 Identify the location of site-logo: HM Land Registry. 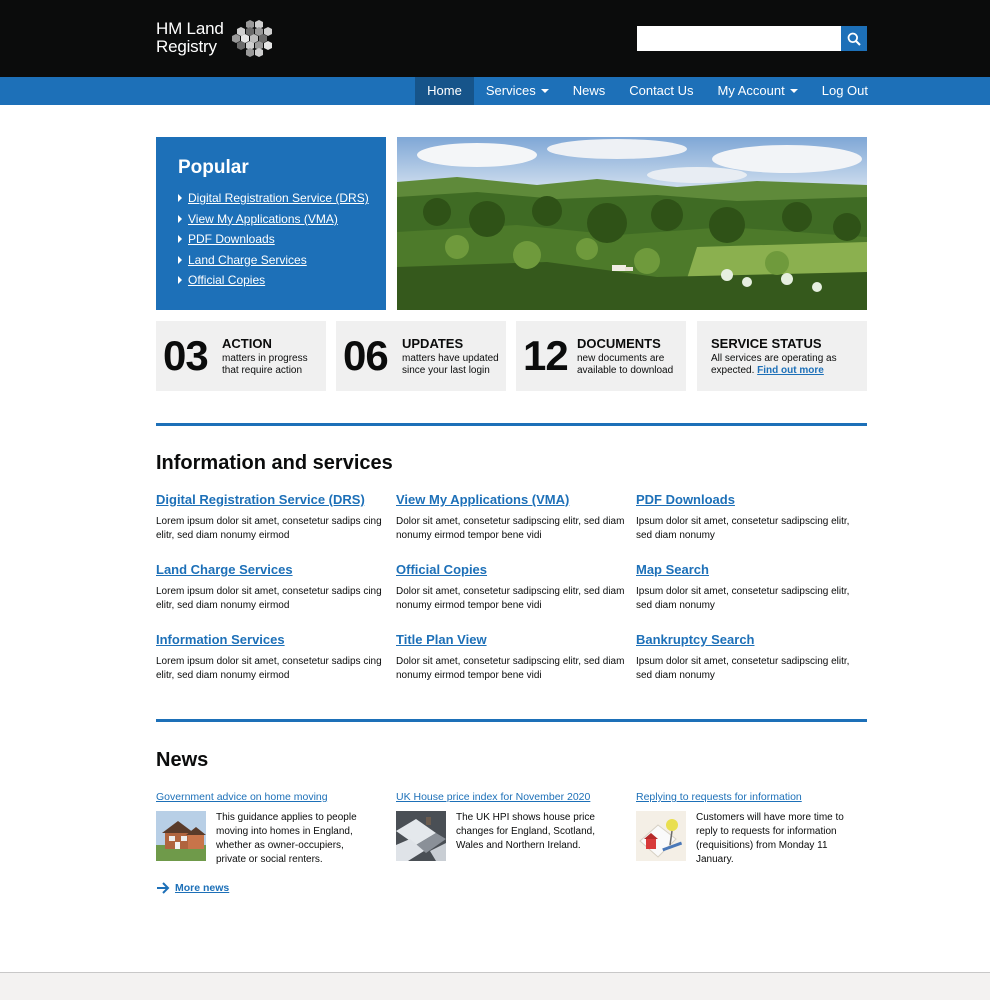
(190, 38).